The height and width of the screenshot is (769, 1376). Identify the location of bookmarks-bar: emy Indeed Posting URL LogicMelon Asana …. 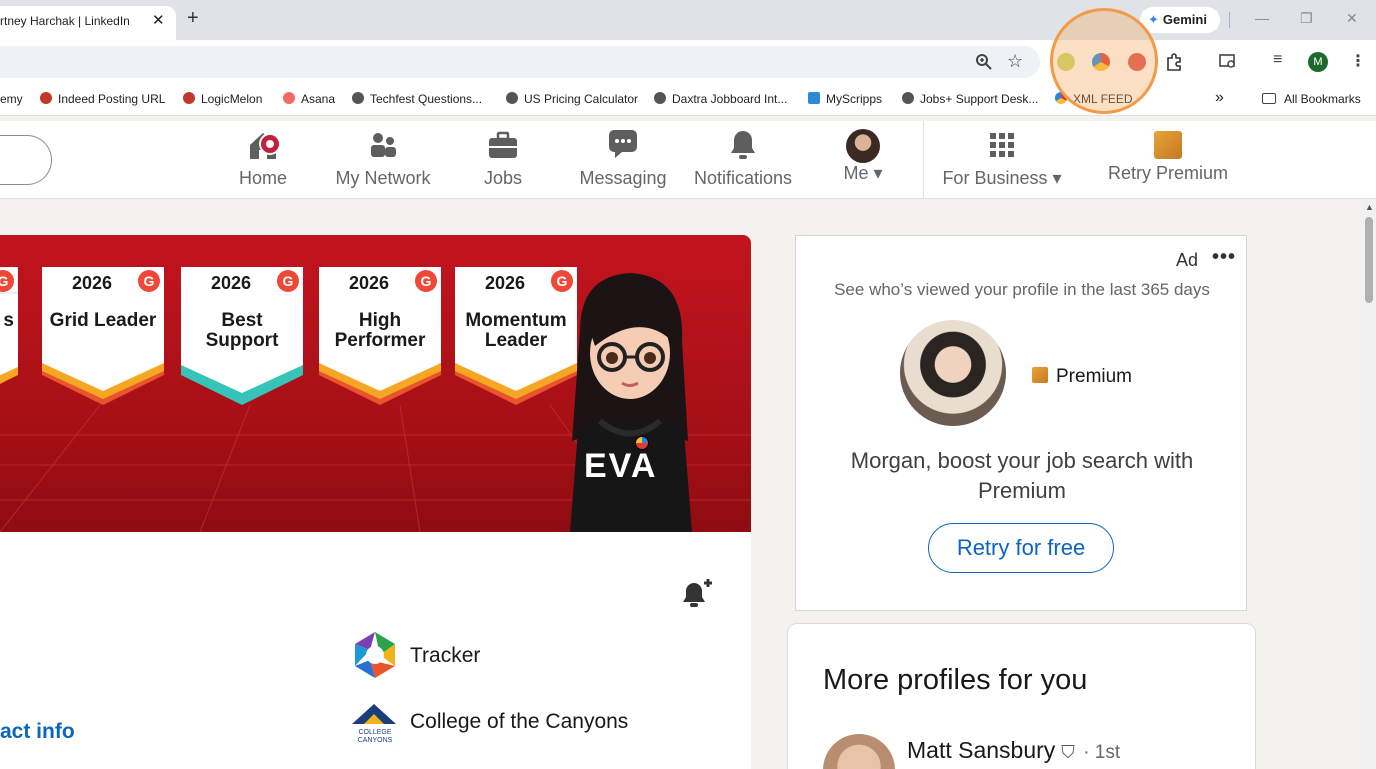
(688, 100).